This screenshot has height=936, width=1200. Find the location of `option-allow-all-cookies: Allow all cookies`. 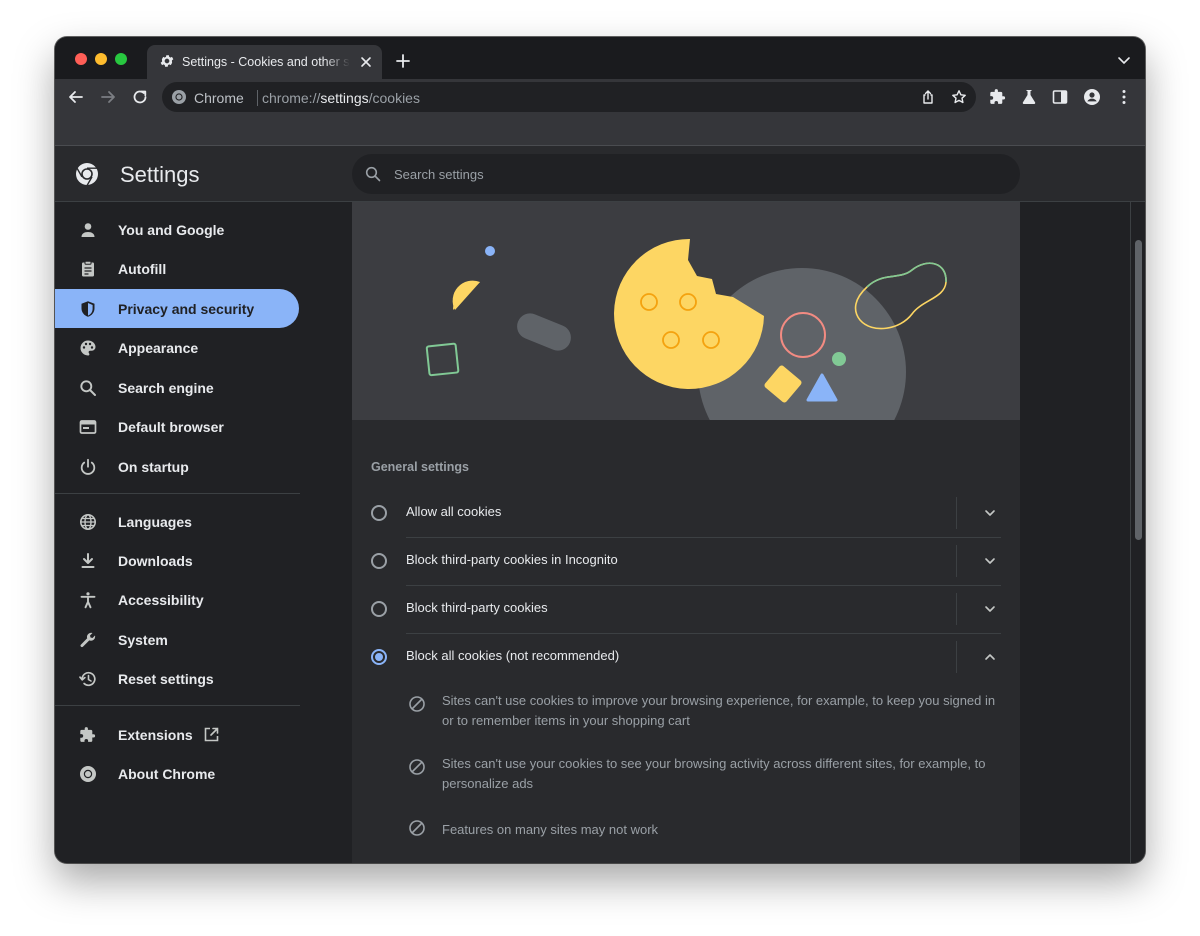

option-allow-all-cookies: Allow all cookies is located at coordinates (686, 513).